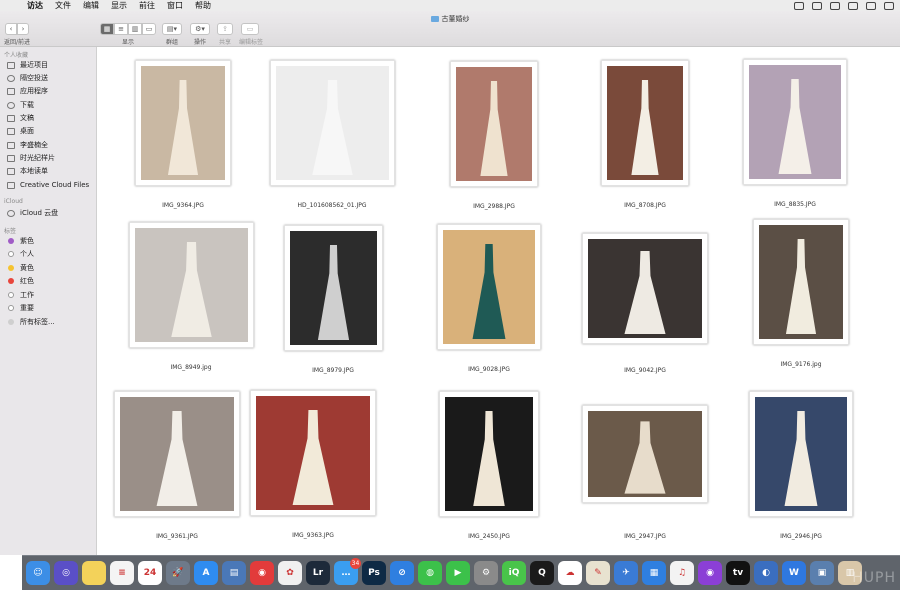 Image resolution: width=900 pixels, height=590 pixels. What do you see at coordinates (206, 573) in the screenshot?
I see `dock-app-store-icon: A` at bounding box center [206, 573].